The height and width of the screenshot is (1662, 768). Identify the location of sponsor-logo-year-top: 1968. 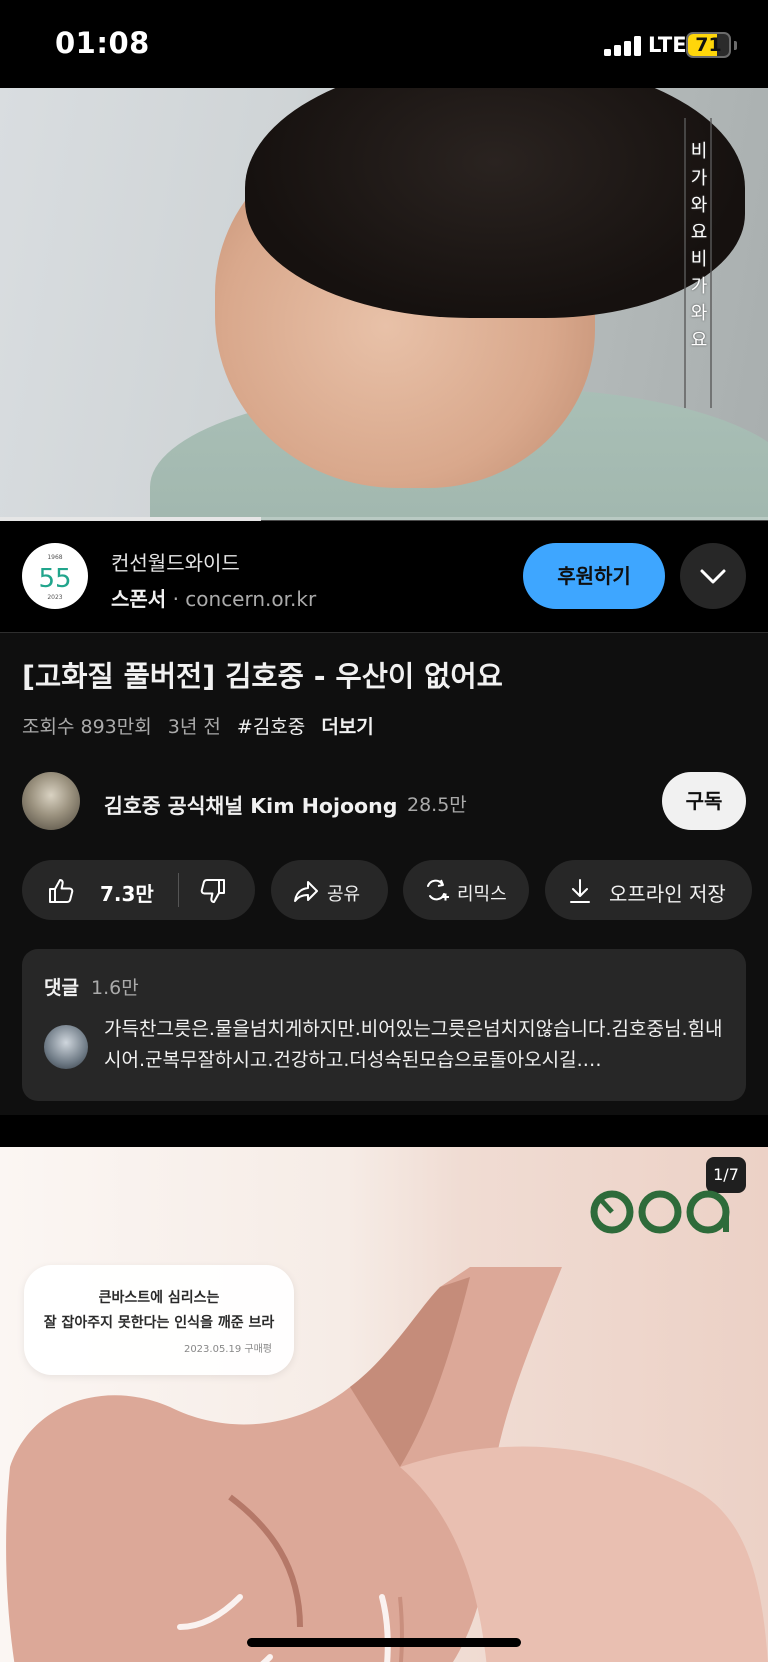
(54, 557).